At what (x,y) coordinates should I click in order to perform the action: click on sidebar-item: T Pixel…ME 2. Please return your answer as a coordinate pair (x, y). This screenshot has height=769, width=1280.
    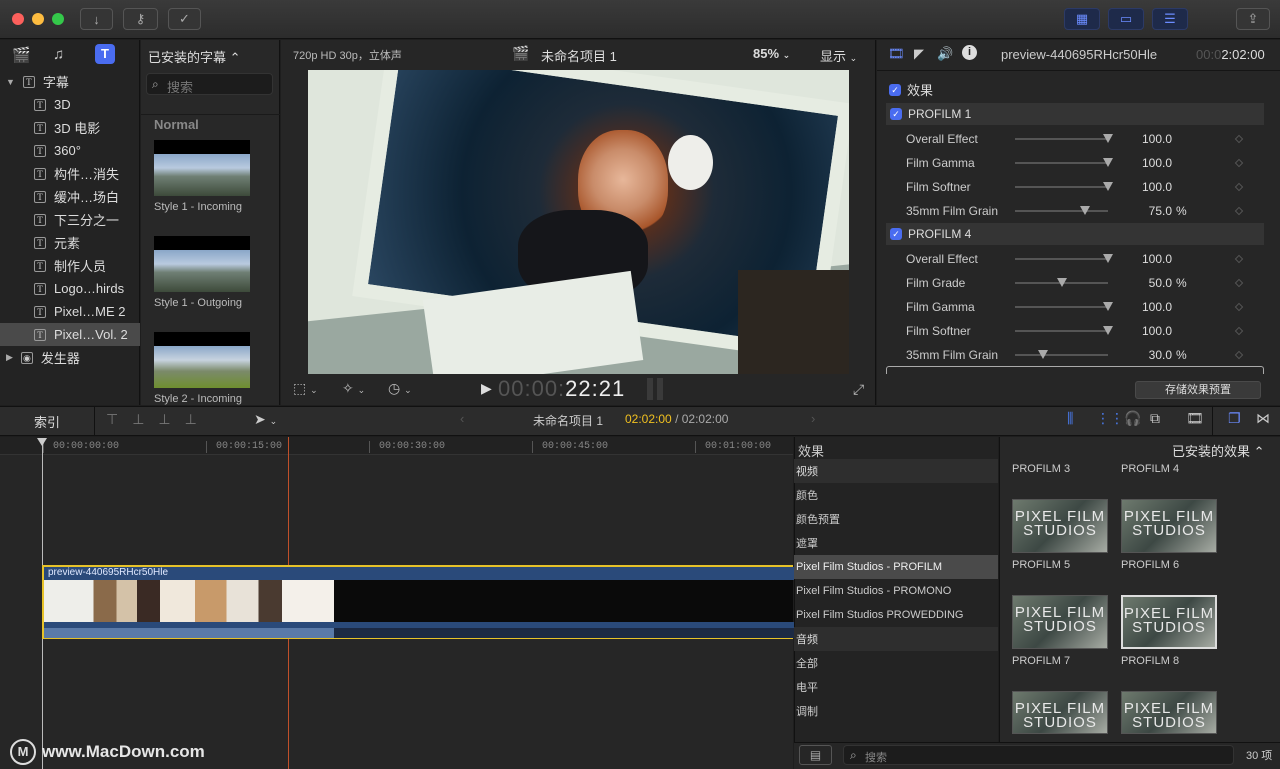
    Looking at the image, I should click on (70, 311).